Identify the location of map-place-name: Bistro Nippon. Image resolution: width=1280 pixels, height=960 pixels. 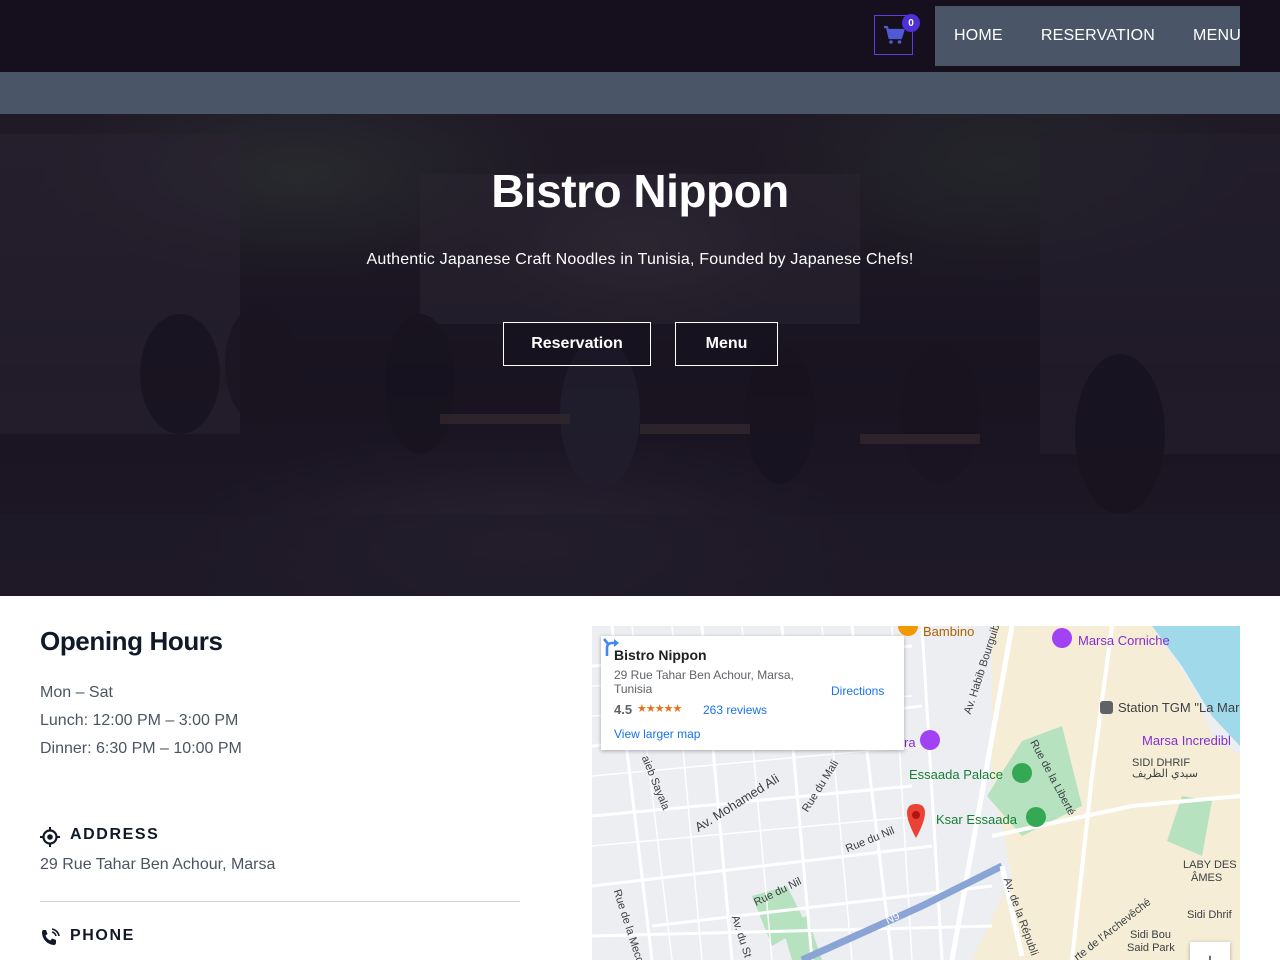
(660, 655).